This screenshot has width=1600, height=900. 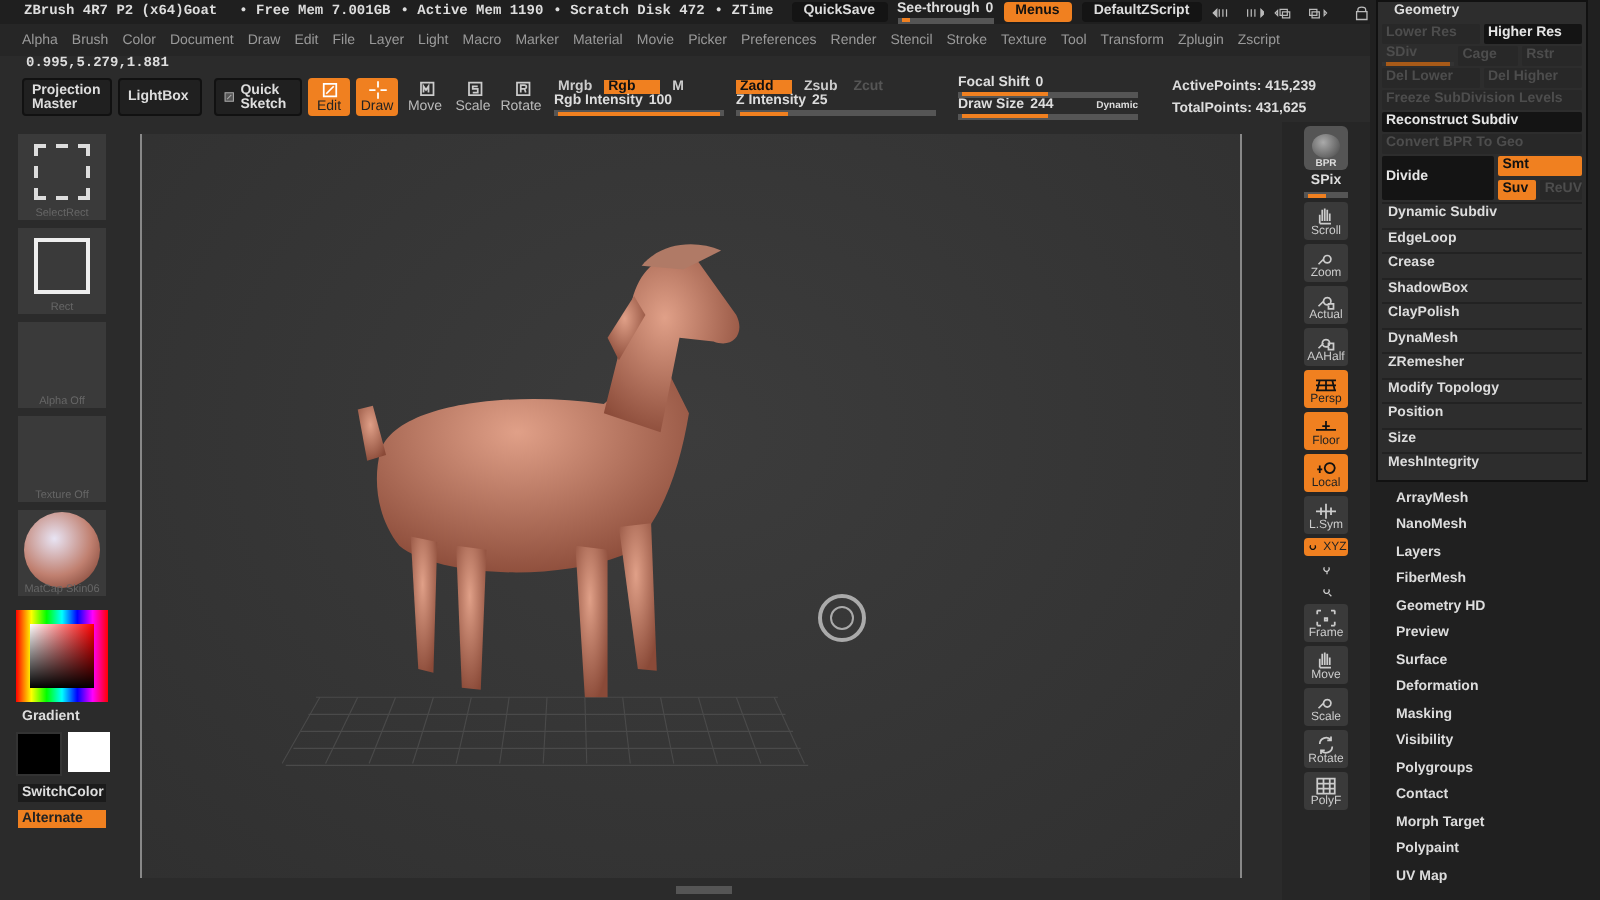 I want to click on sketch-icon, so click(x=229, y=97).